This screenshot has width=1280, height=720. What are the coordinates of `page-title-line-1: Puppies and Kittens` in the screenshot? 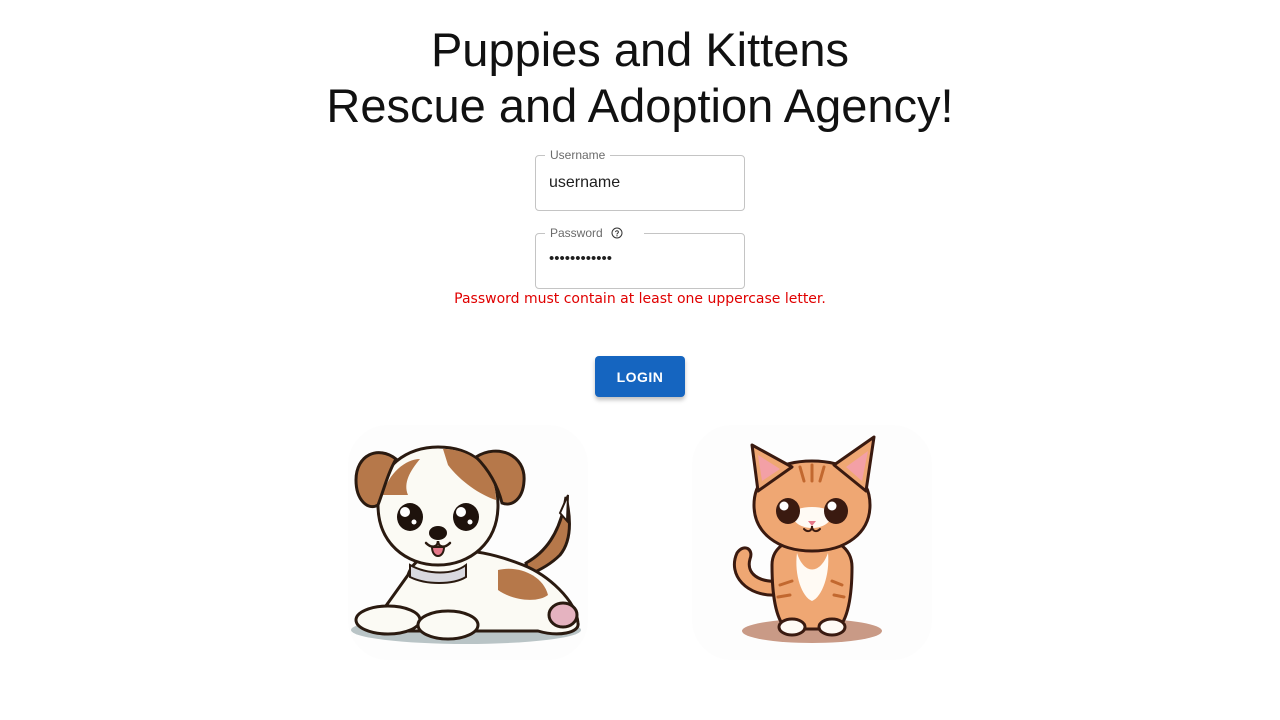 It's located at (640, 49).